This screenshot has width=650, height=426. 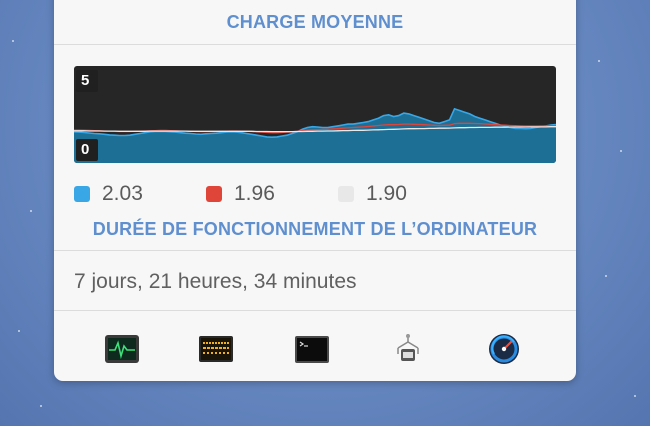 What do you see at coordinates (408, 349) in the screenshot?
I see `system-information-icon` at bounding box center [408, 349].